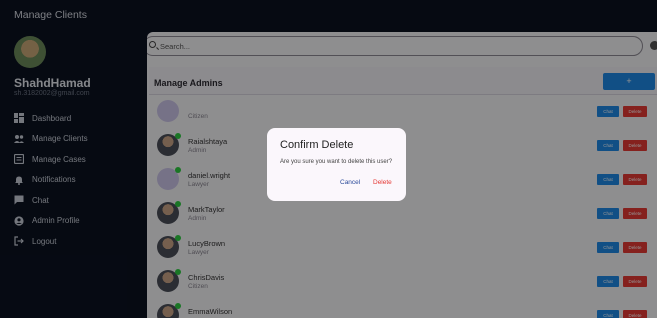  Describe the element at coordinates (317, 145) in the screenshot. I see `dialog-title: Confirm Delete` at that location.